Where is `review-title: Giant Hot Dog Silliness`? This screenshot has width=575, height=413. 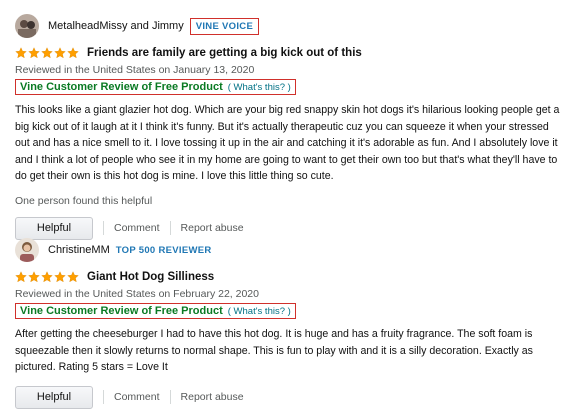
review-title: Giant Hot Dog Silliness is located at coordinates (150, 277).